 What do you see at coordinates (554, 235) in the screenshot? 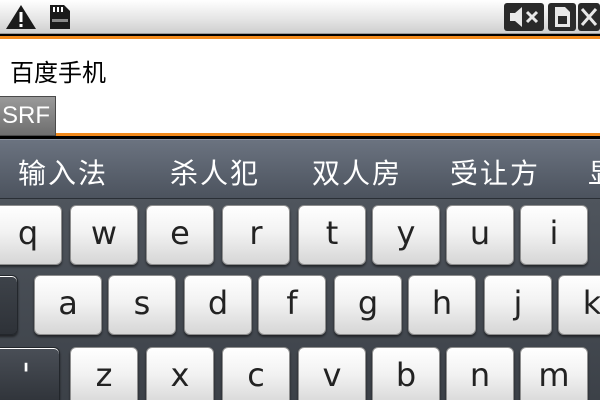
I see `key-i: i` at bounding box center [554, 235].